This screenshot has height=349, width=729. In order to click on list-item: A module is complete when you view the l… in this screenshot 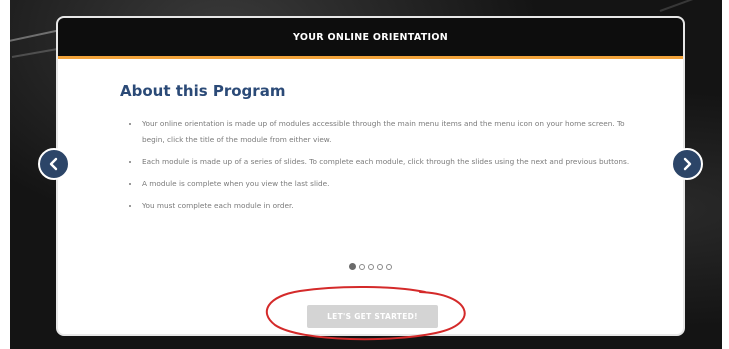, I will do `click(385, 184)`.